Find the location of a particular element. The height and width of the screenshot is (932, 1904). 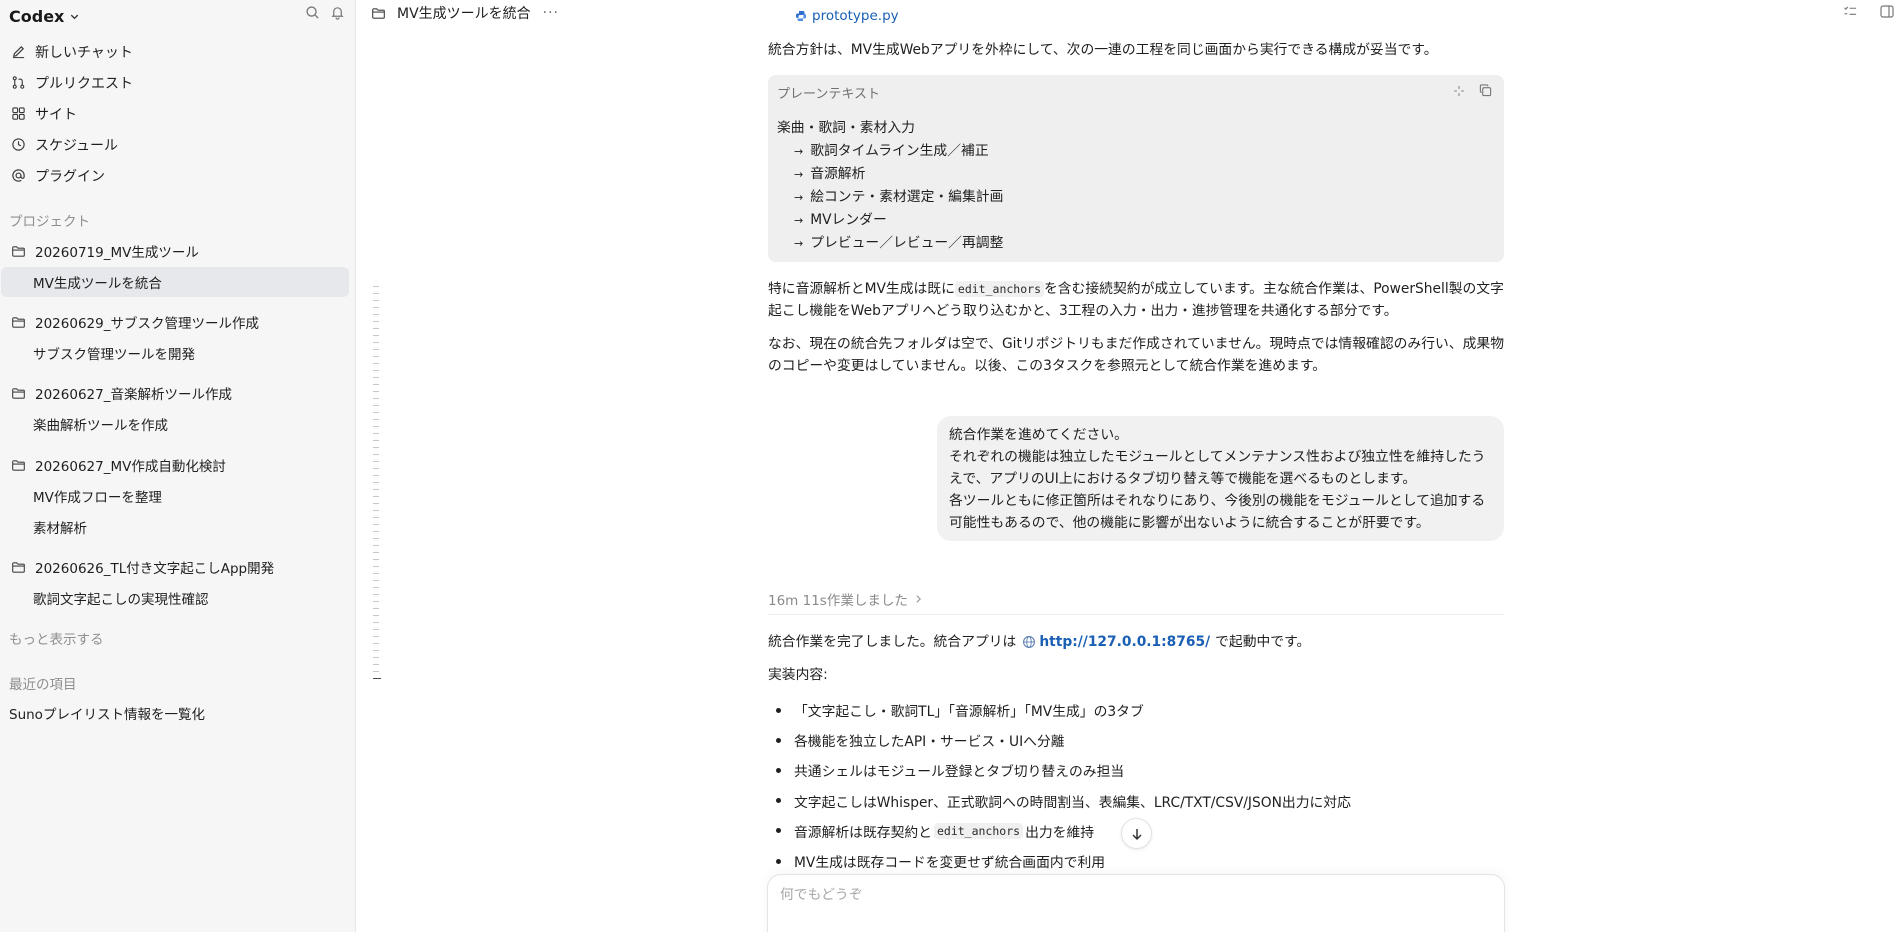

work-duration-toggle: 16m 11s作業しました is located at coordinates (845, 599).